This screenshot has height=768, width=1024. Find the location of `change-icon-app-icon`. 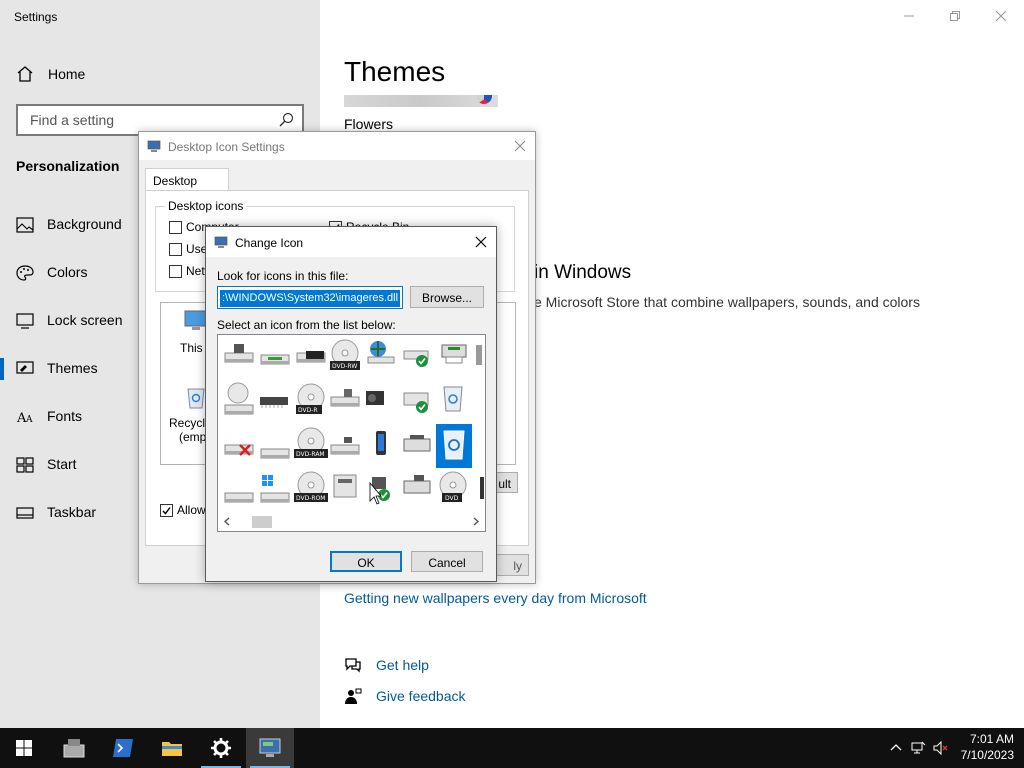

change-icon-app-icon is located at coordinates (221, 242).